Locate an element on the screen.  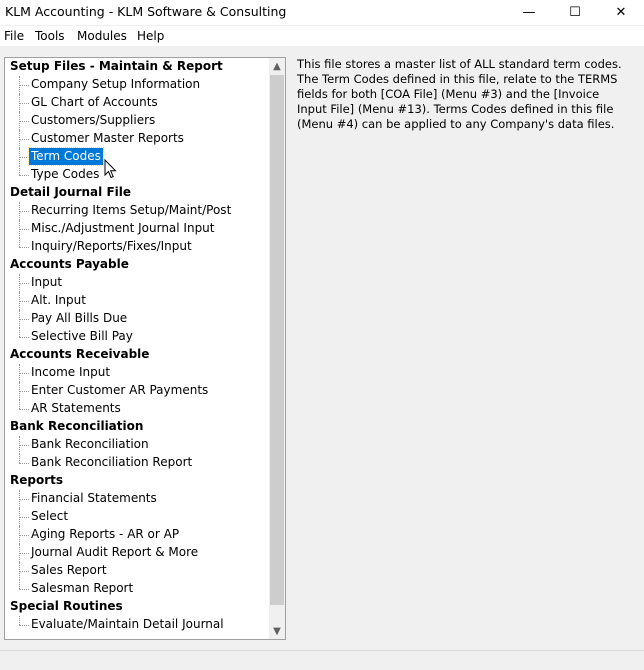
tree-item: Evaluate/Maintain Detail Journal is located at coordinates (137, 625).